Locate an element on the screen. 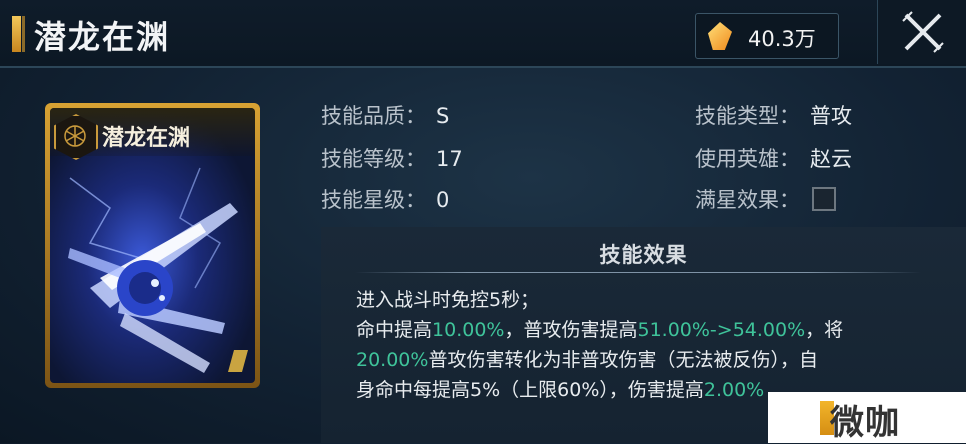 The image size is (966, 444). page-title: 潜龙在渊 is located at coordinates (102, 37).